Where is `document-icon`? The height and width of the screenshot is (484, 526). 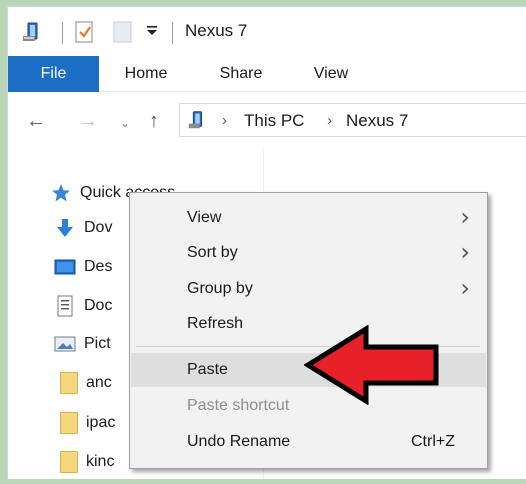
document-icon is located at coordinates (65, 306).